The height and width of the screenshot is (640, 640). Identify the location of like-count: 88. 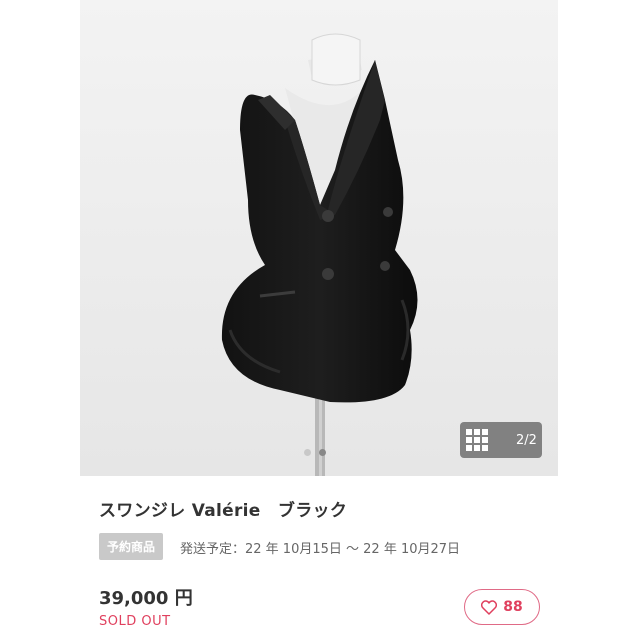
(513, 607).